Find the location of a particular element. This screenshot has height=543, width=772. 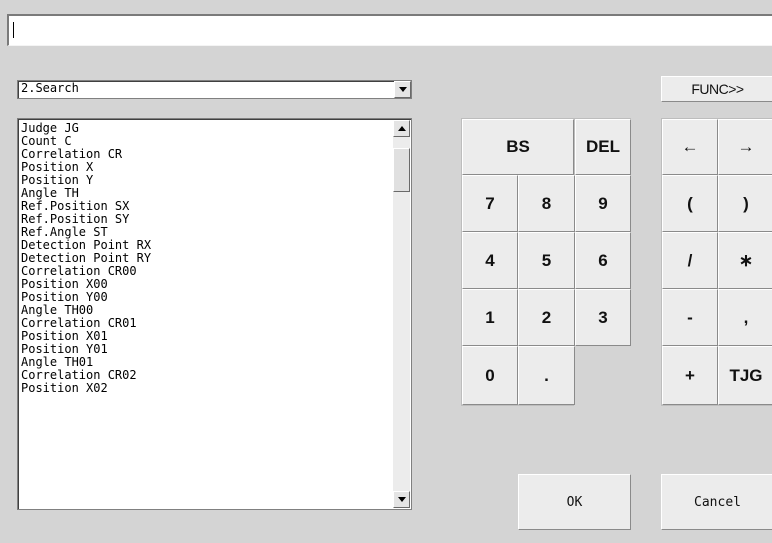

category-selected-value: 2.Search is located at coordinates (50, 88).